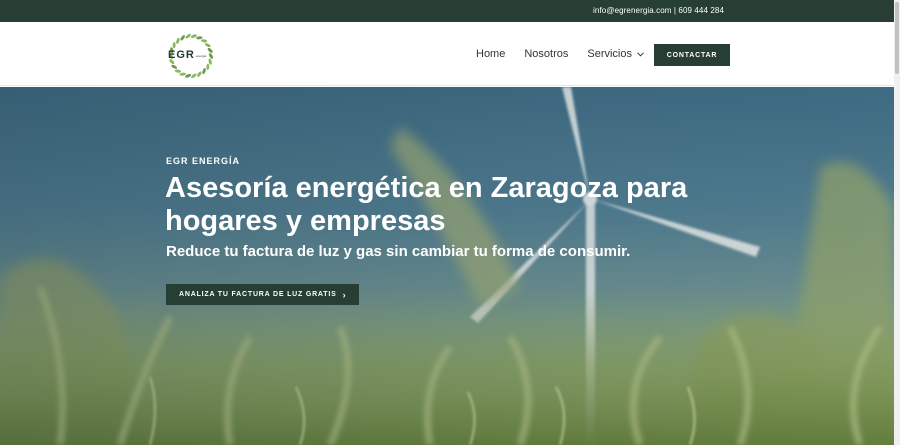  Describe the element at coordinates (701, 10) in the screenshot. I see `phone-link: 609 444 284` at that location.